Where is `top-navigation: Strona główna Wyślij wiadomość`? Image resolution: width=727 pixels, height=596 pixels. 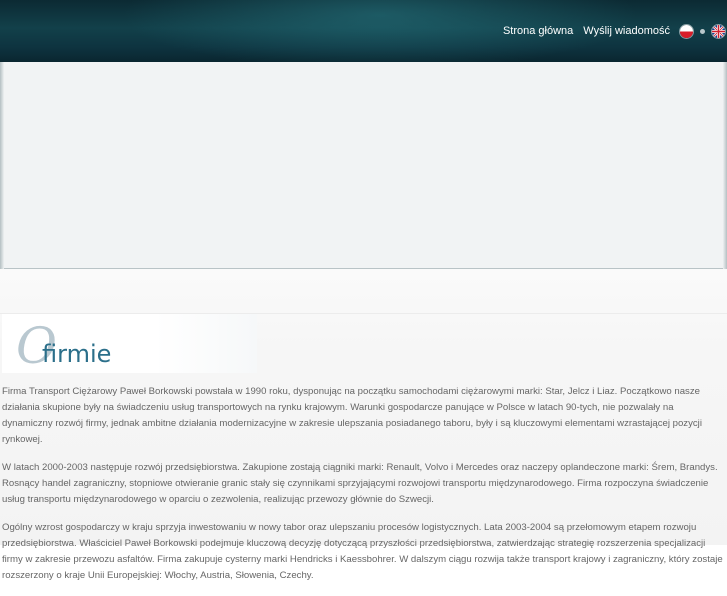 top-navigation: Strona główna Wyślij wiadomość is located at coordinates (615, 31).